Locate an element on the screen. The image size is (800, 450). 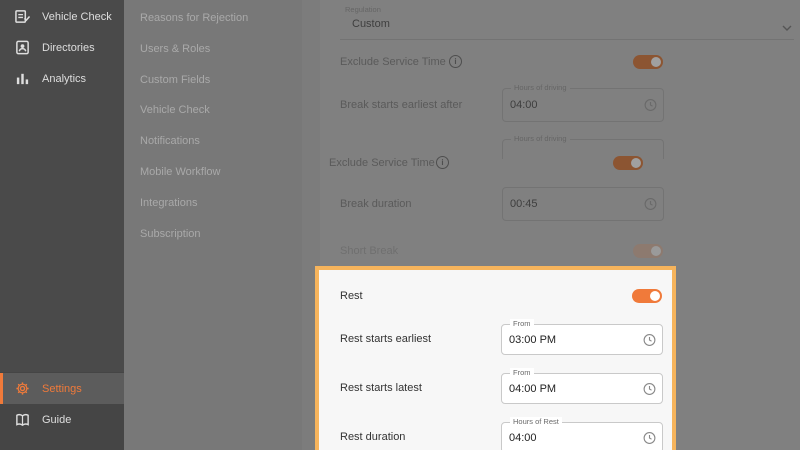
submenu-item-mobile-workflow: Mobile Workflow is located at coordinates (180, 172).